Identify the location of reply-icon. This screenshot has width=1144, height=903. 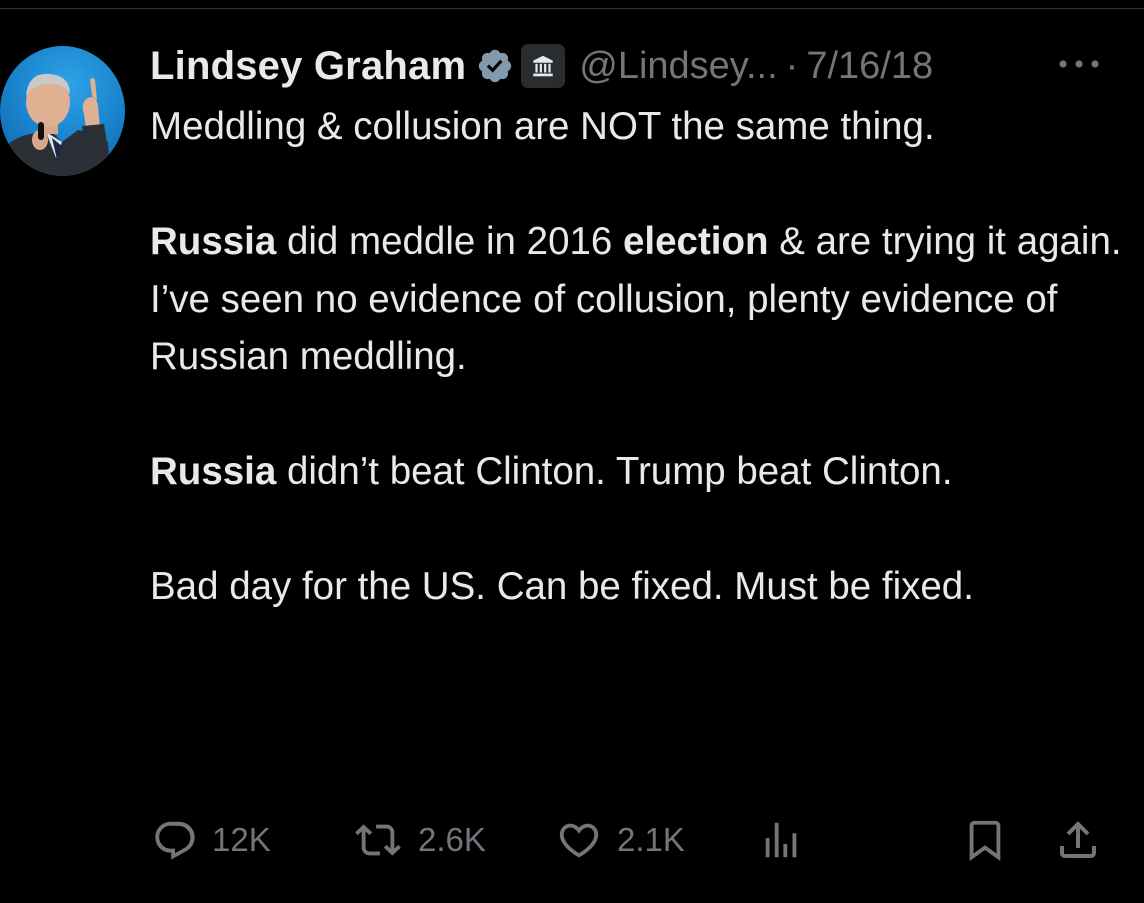
(175, 840).